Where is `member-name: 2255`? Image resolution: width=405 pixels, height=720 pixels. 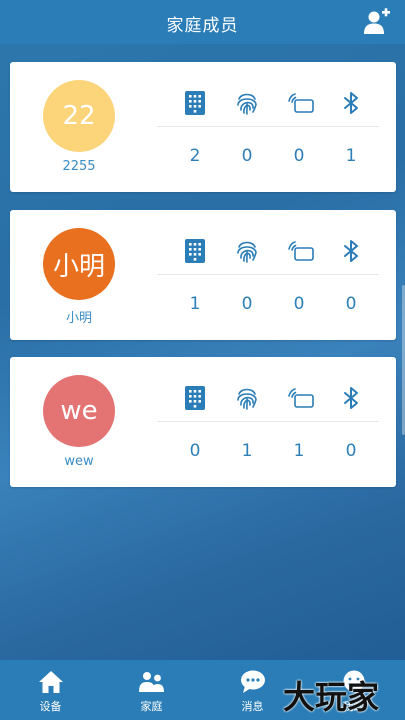 member-name: 2255 is located at coordinates (79, 166).